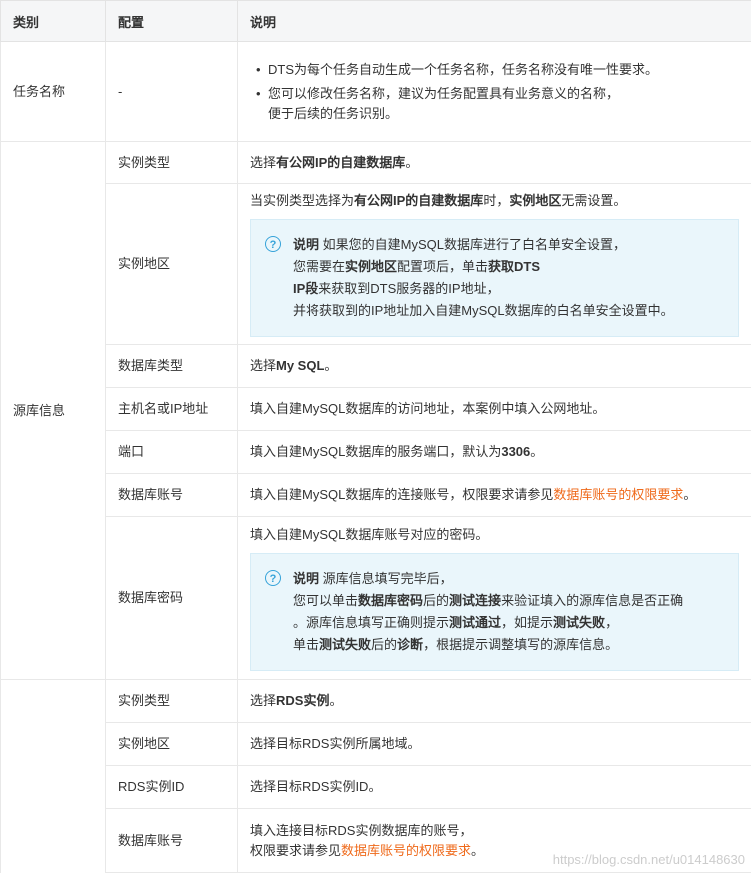 This screenshot has height=875, width=751. Describe the element at coordinates (648, 859) in the screenshot. I see `watermark: https://blog.csdn.net/u014148630` at that location.